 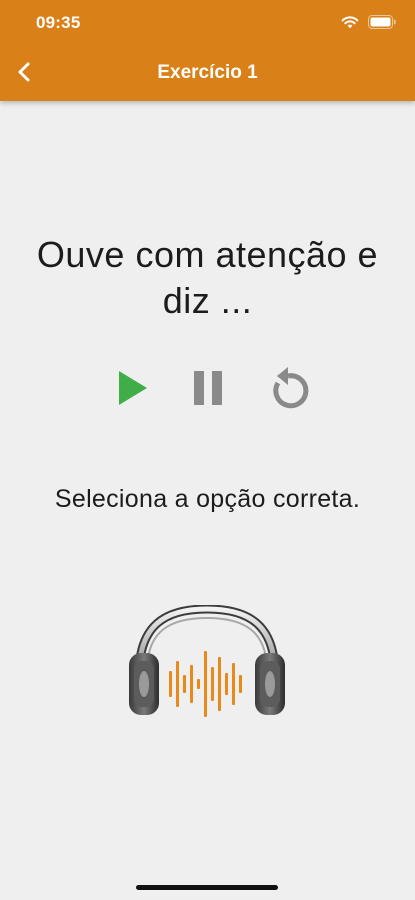 I want to click on replay-icon, so click(x=291, y=388).